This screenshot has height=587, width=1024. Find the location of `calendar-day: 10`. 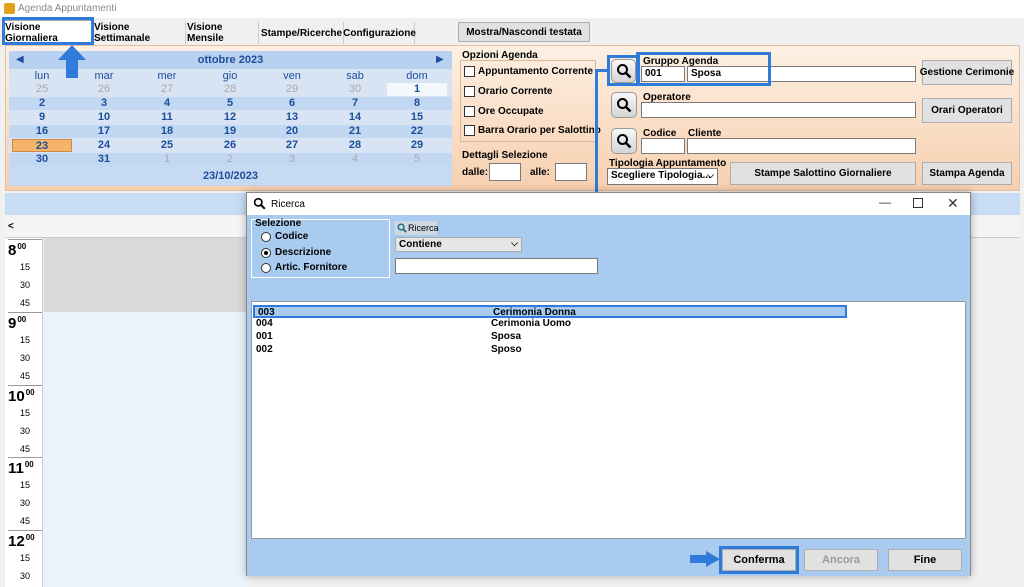

calendar-day: 10 is located at coordinates (104, 117).